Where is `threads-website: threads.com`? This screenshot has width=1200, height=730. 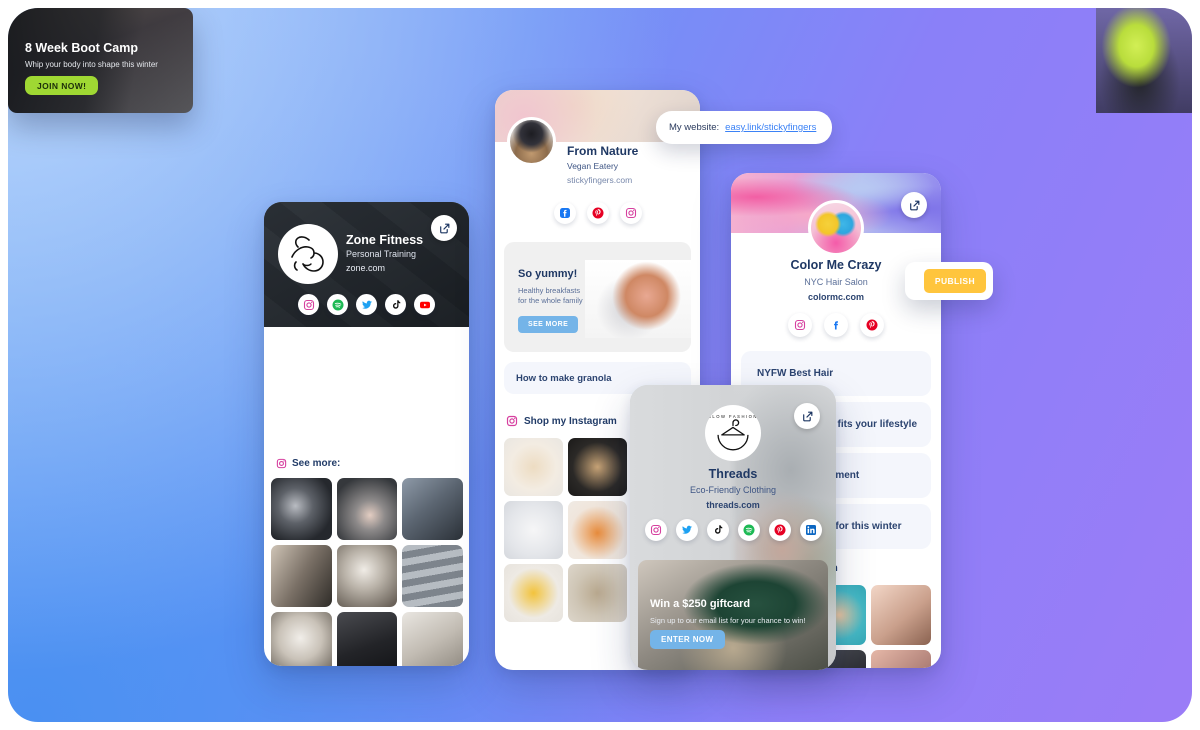 threads-website: threads.com is located at coordinates (733, 505).